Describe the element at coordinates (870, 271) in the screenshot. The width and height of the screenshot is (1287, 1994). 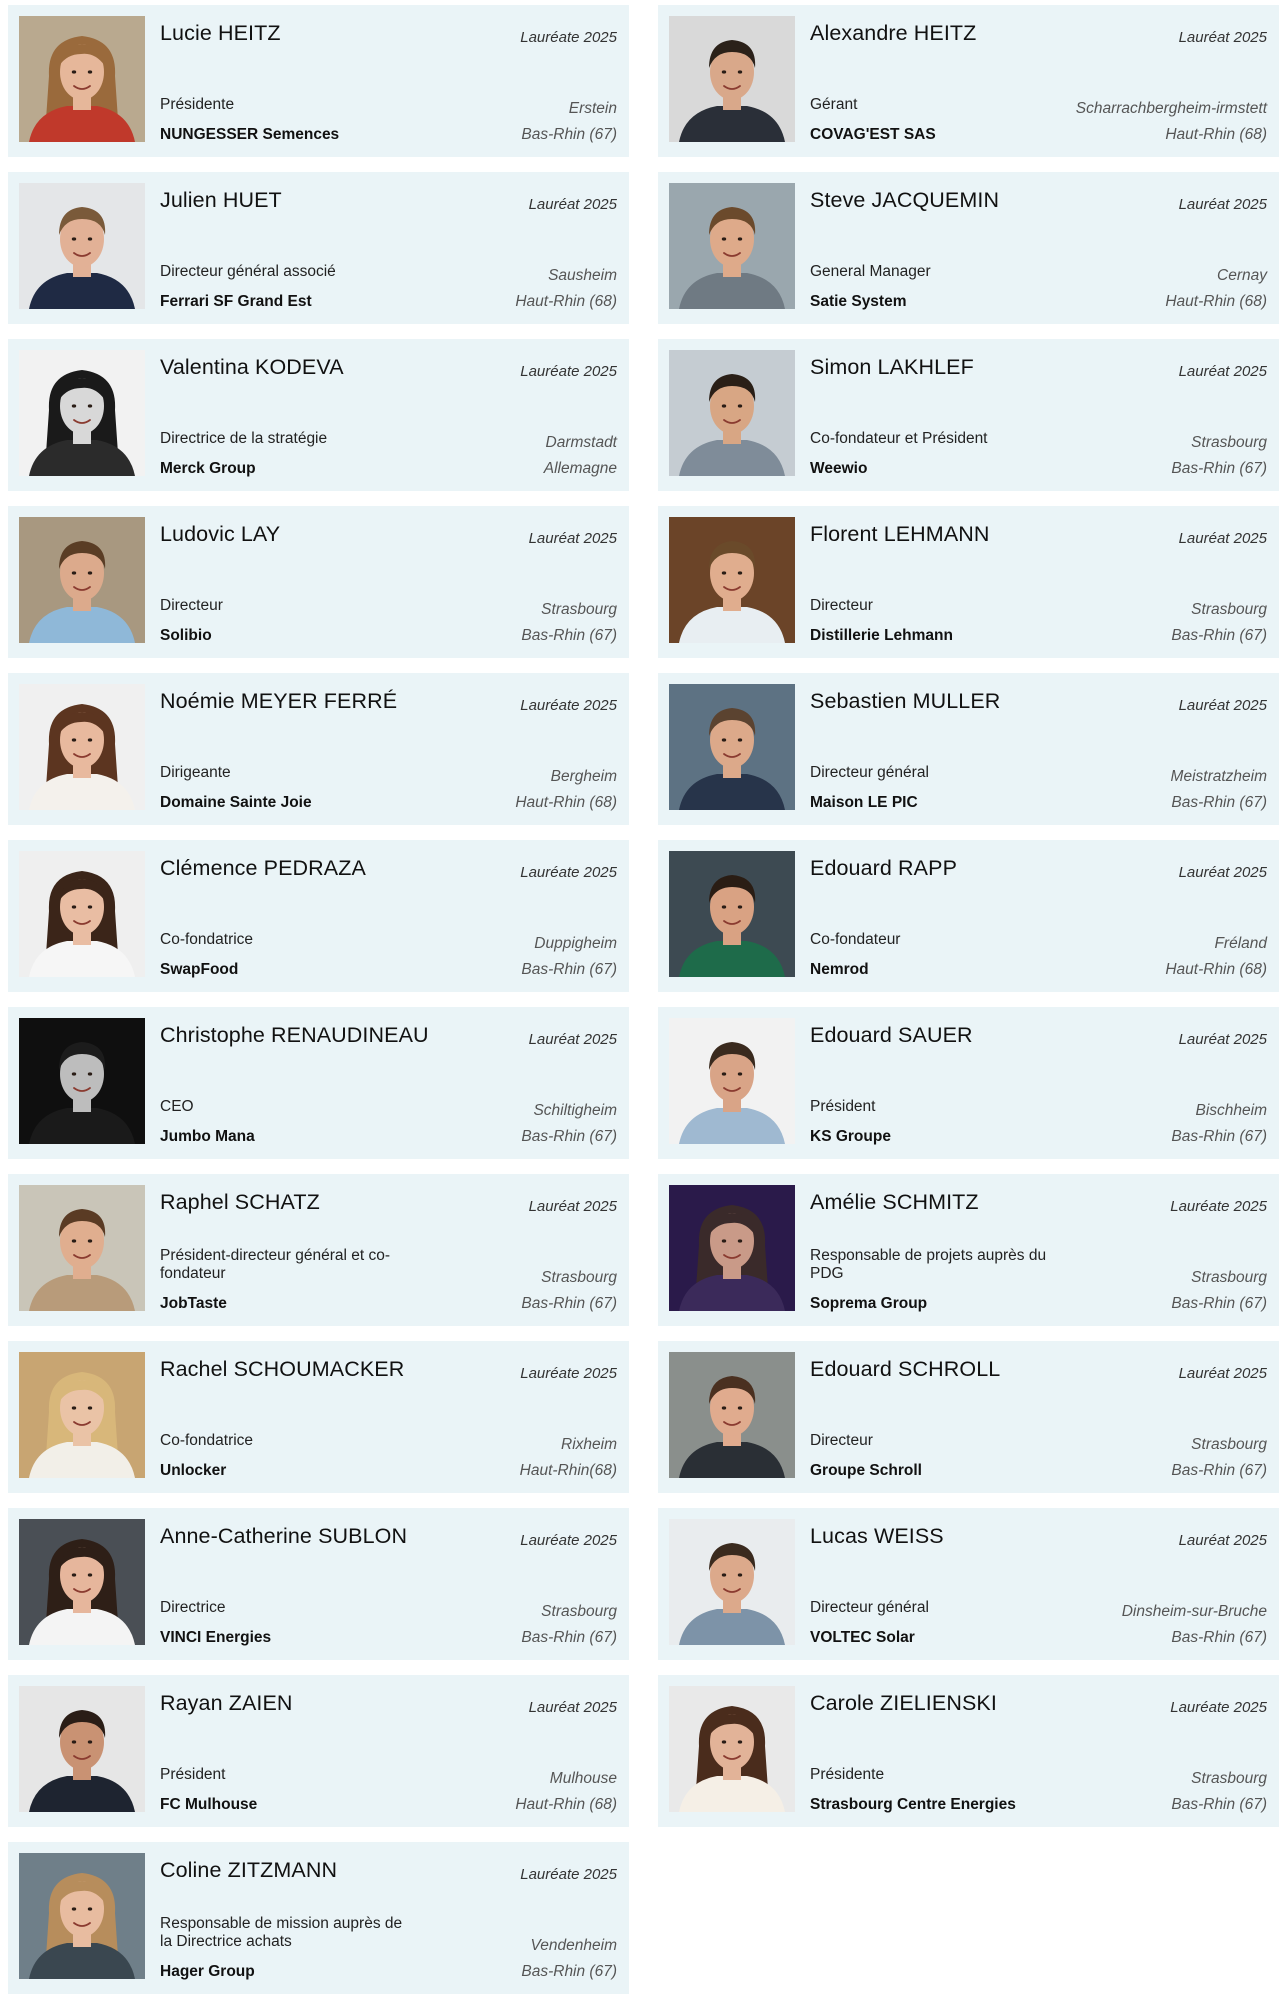
I see `laureate-role: General Manager` at that location.